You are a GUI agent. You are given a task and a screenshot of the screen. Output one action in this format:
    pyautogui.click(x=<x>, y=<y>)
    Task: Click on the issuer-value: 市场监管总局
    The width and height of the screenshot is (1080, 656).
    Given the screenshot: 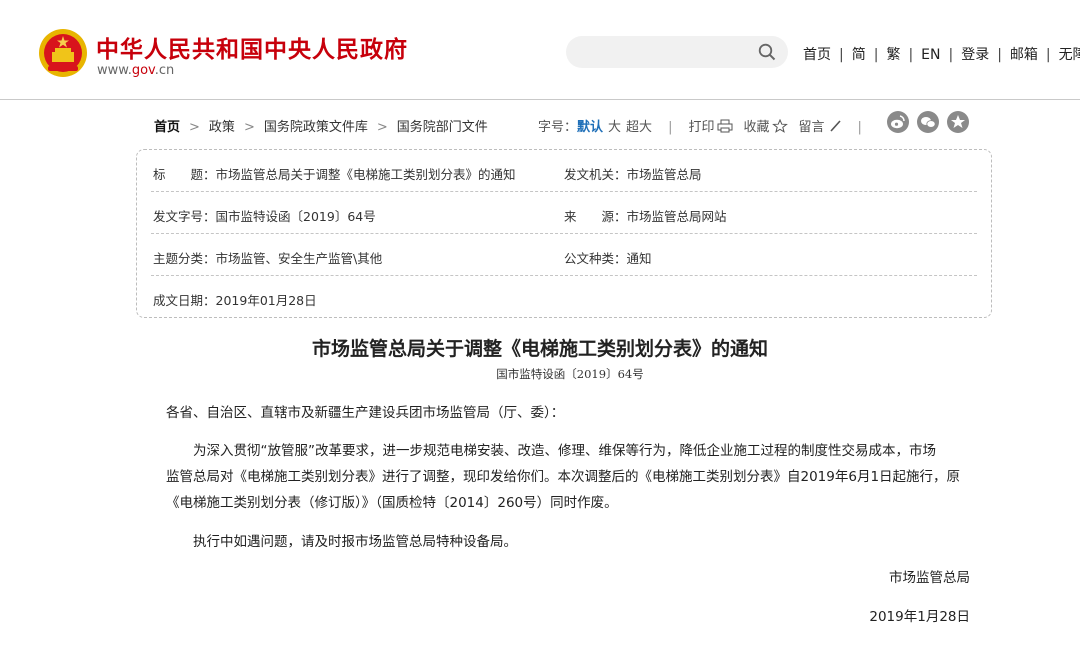 What is the action you would take?
    pyautogui.click(x=664, y=174)
    